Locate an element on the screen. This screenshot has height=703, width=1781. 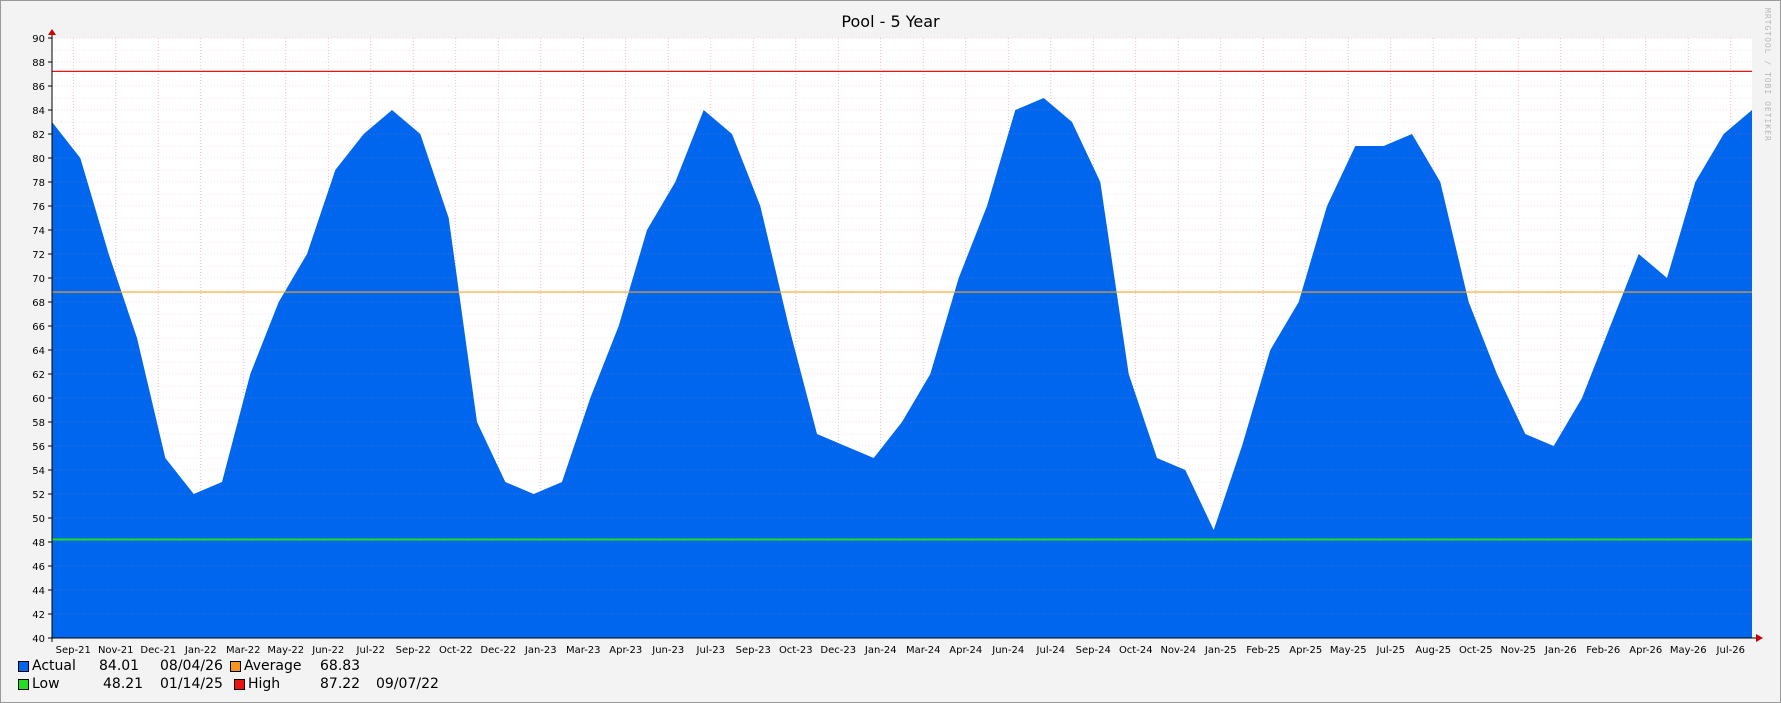
legend-actual-swatch is located at coordinates (23, 666).